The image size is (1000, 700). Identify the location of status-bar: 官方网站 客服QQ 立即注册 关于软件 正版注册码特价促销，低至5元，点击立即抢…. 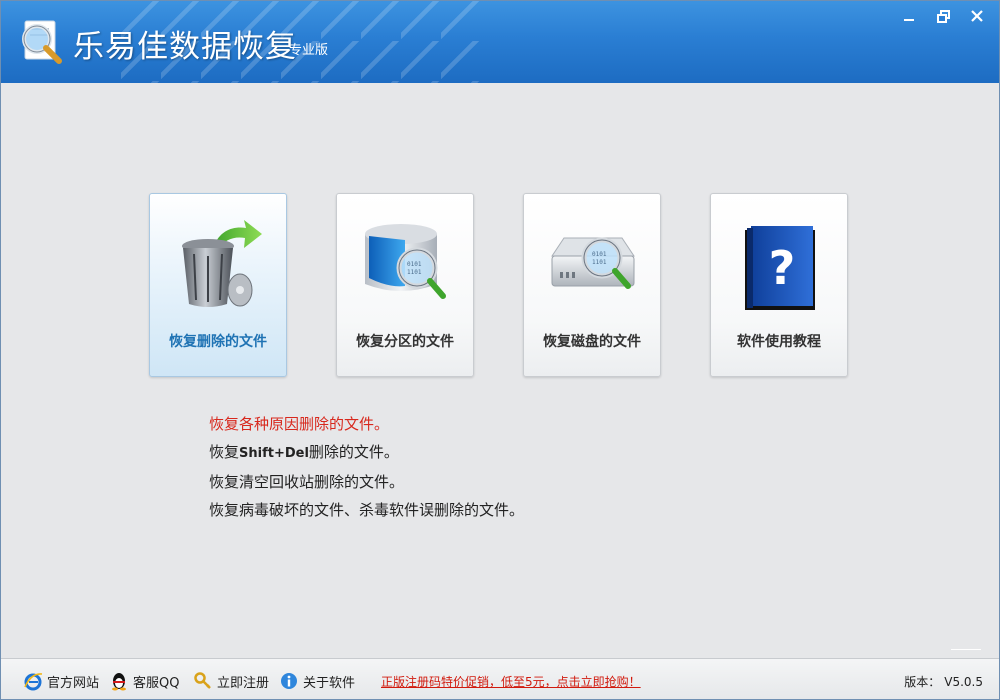
(500, 678).